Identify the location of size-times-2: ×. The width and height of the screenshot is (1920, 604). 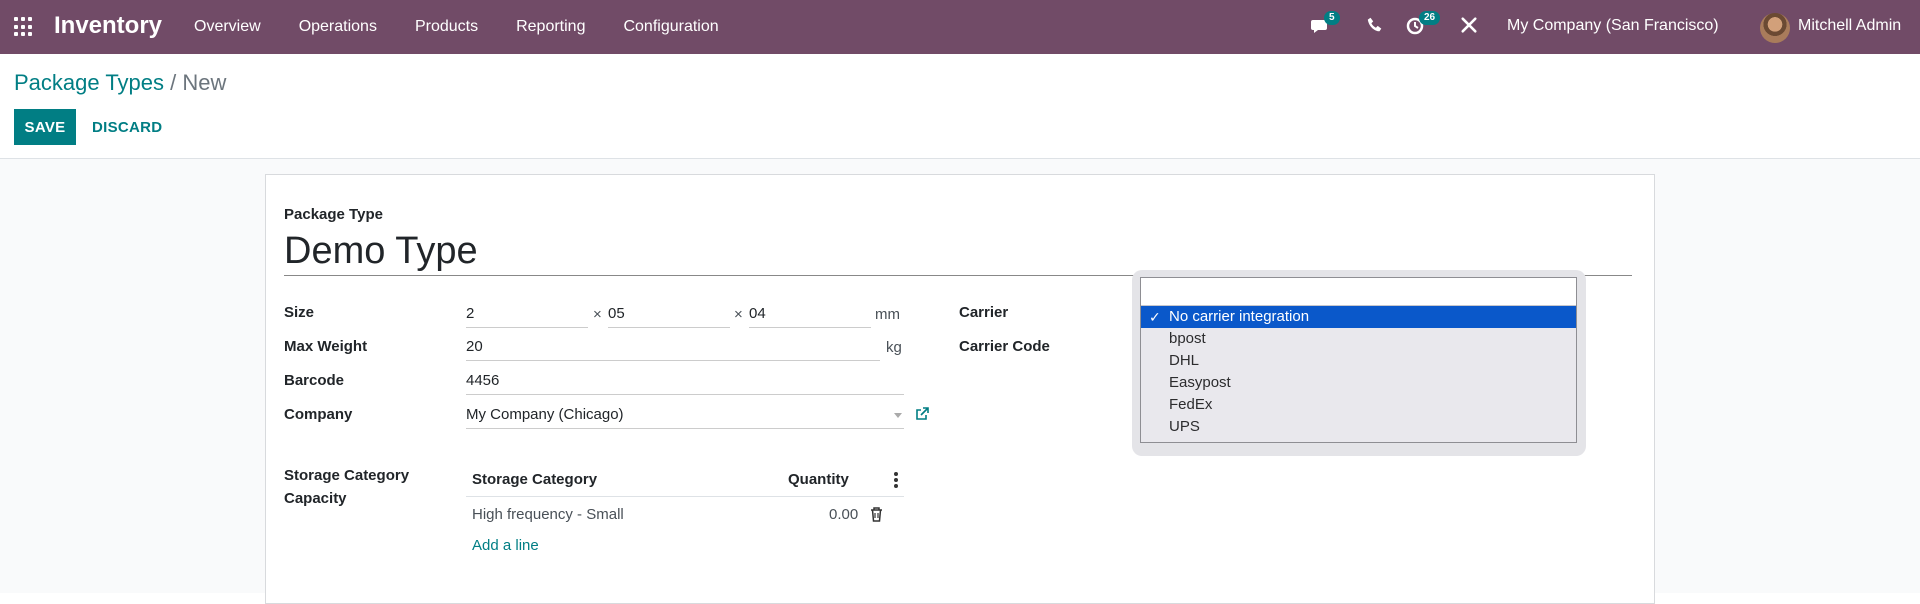
(738, 314).